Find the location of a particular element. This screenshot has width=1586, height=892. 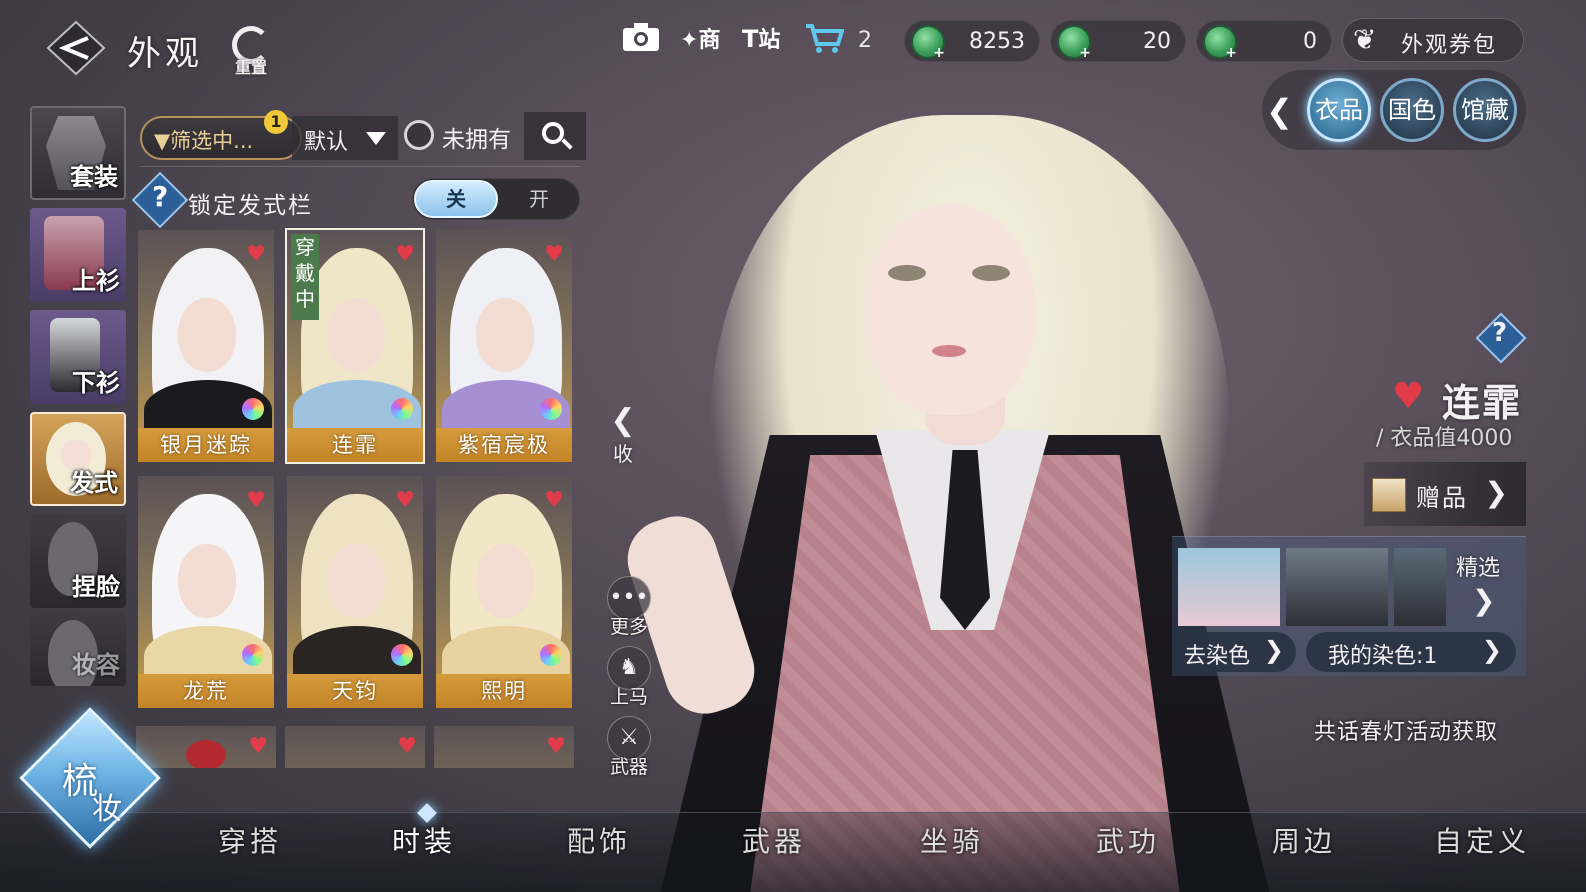

reset-button: 重置 is located at coordinates (251, 53).